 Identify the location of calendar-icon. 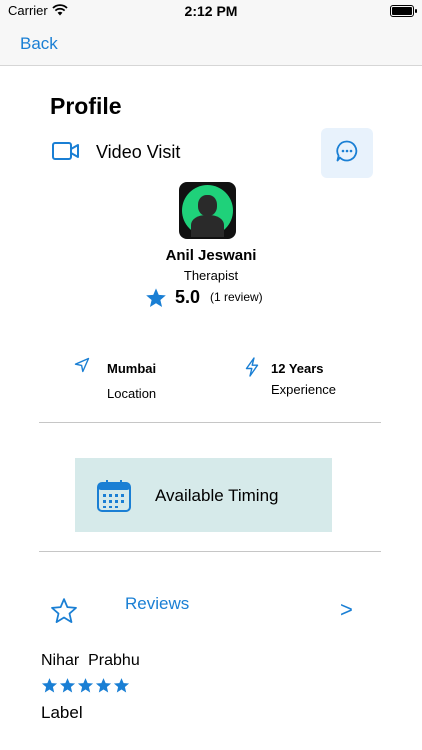
(114, 498).